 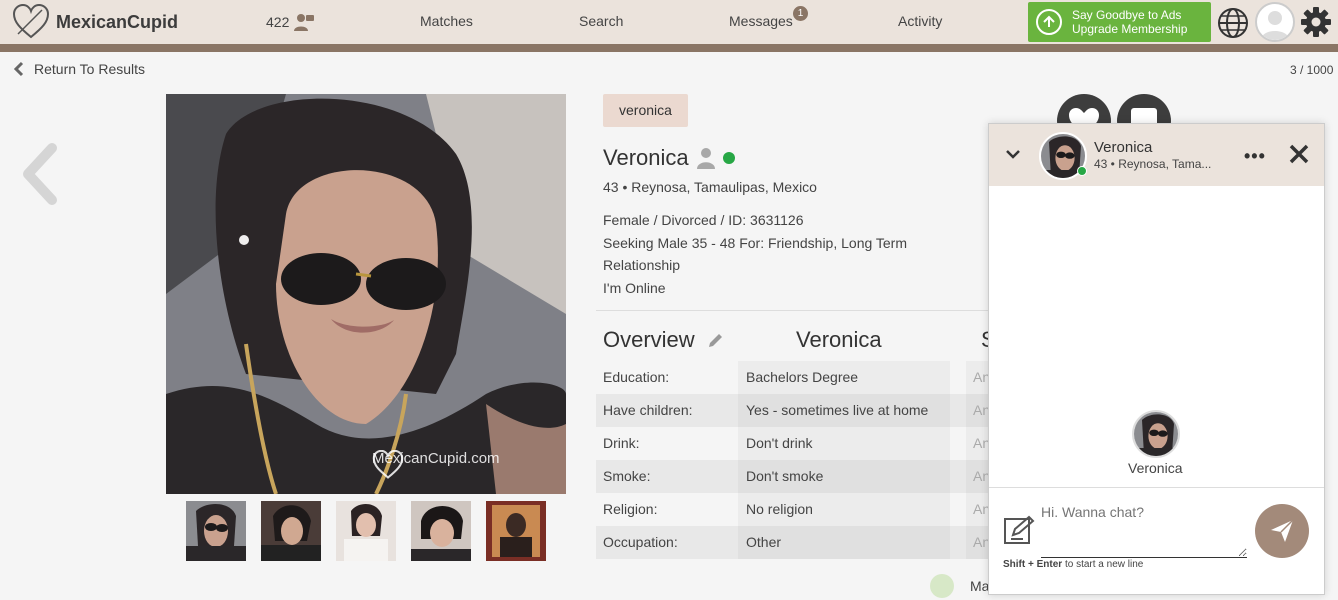 What do you see at coordinates (645, 110) in the screenshot?
I see `username-tag: veronica` at bounding box center [645, 110].